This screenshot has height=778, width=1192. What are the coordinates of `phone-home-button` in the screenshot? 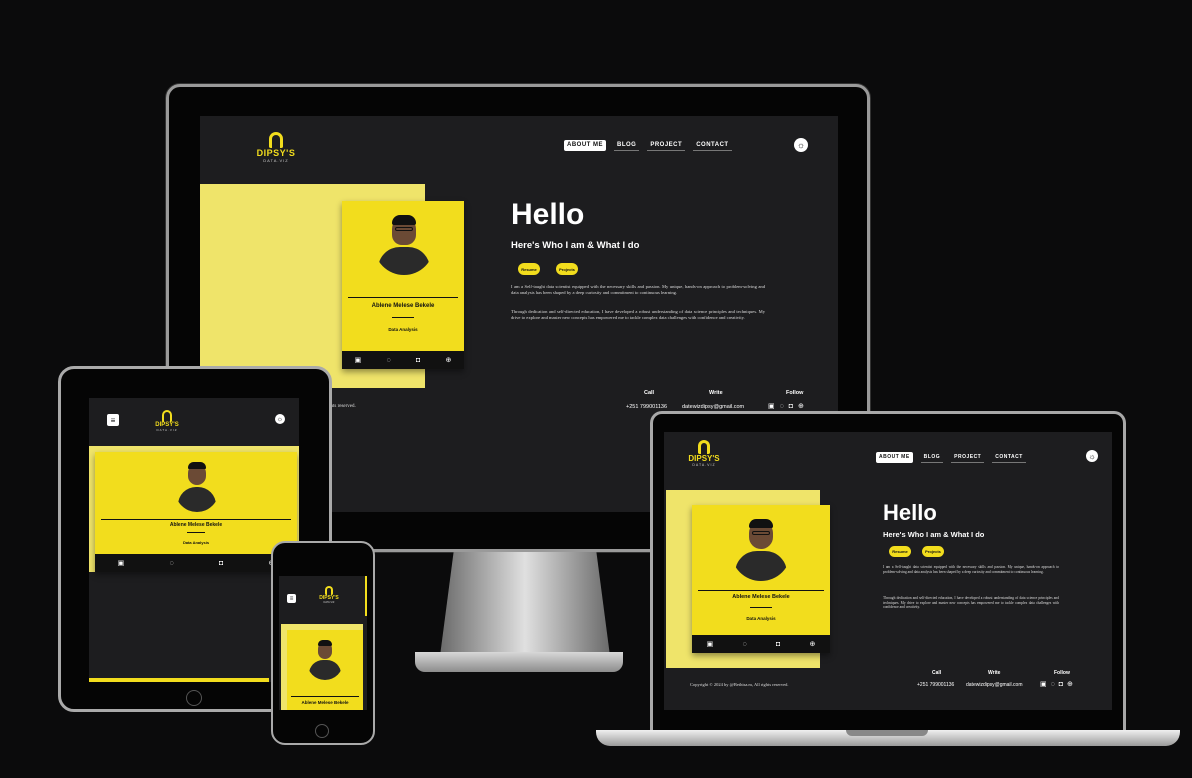 It's located at (322, 731).